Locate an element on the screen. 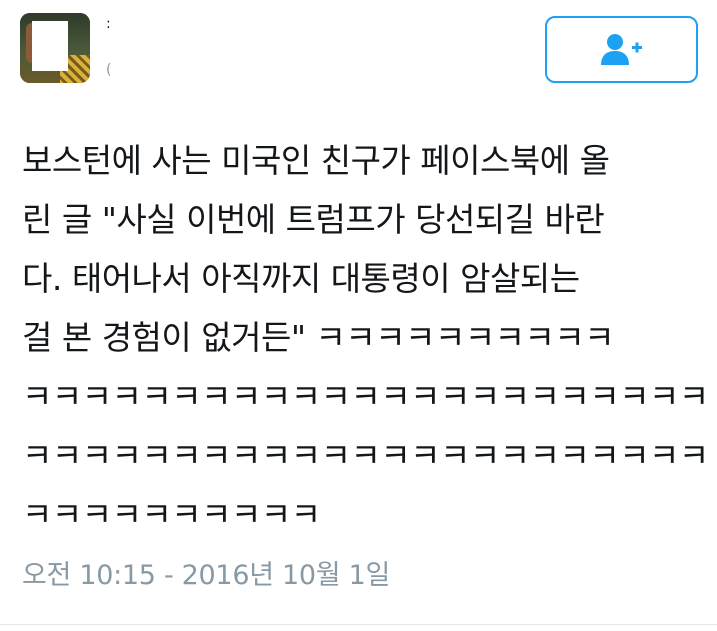 The width and height of the screenshot is (717, 631). avatar is located at coordinates (55, 48).